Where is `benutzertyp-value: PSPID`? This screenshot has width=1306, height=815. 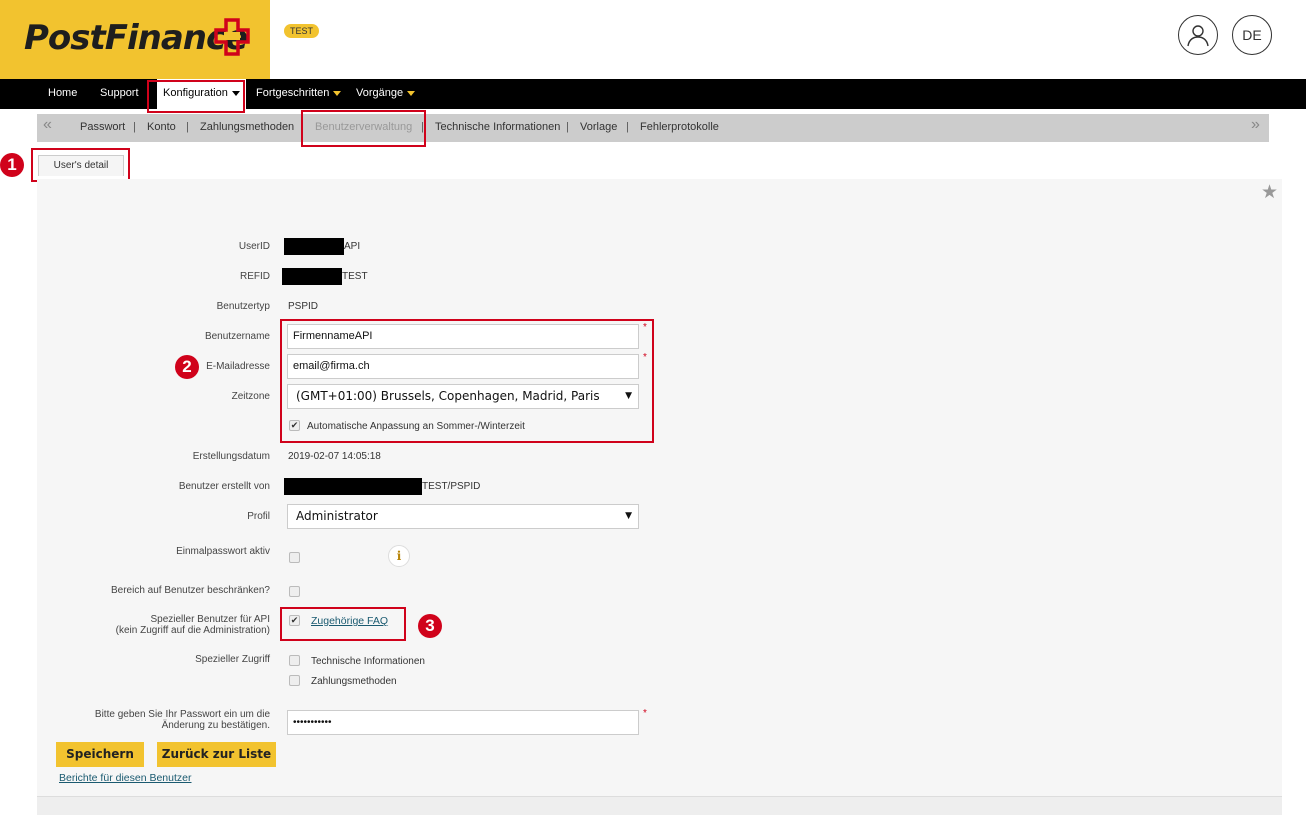
benutzertyp-value: PSPID is located at coordinates (303, 306).